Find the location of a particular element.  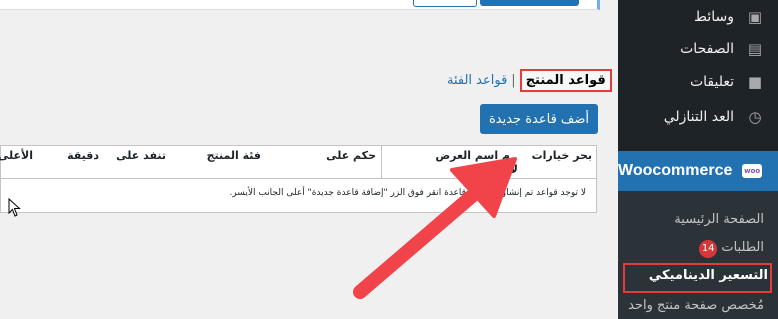

mouse-cursor-icon is located at coordinates (14, 207).